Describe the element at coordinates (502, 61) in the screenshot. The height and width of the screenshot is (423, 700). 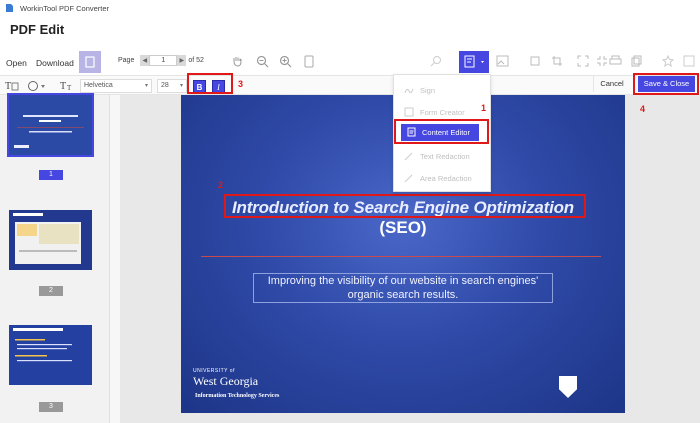
I see `image-icon` at that location.